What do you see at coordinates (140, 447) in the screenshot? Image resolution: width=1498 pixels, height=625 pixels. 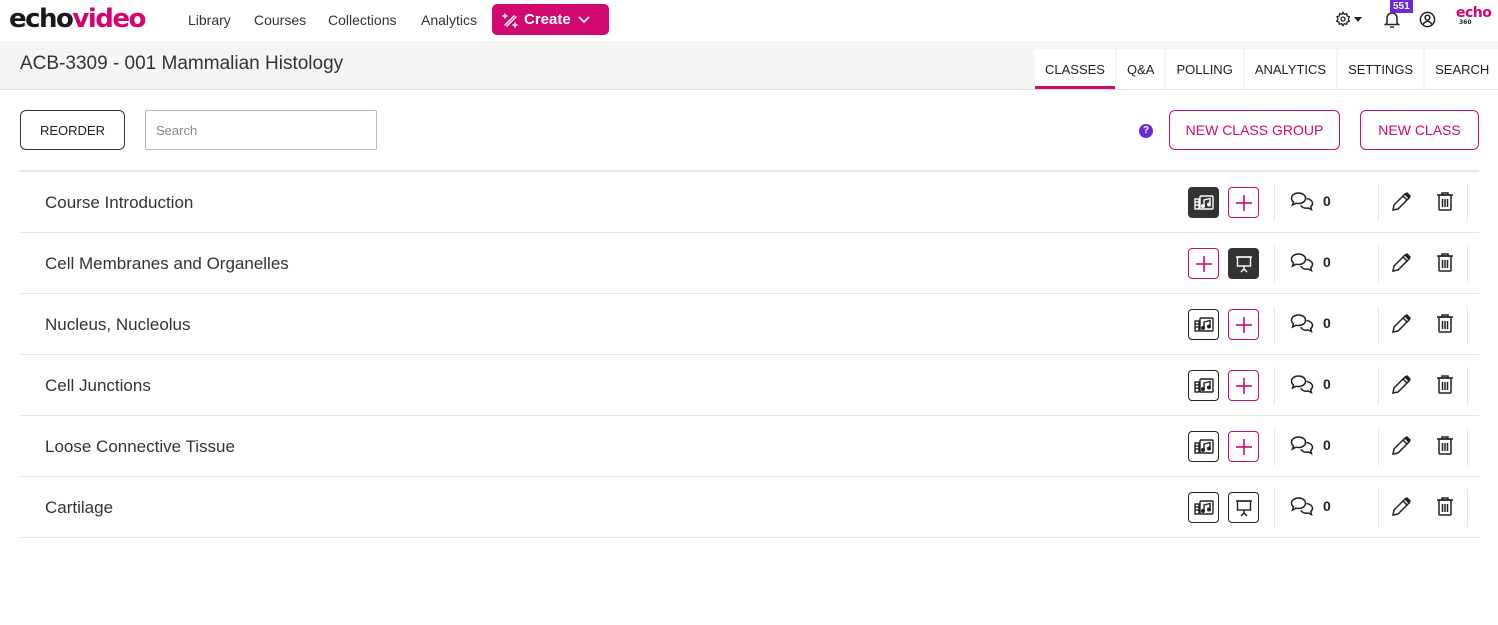 I see `class-name: Loose Connective Tissue` at bounding box center [140, 447].